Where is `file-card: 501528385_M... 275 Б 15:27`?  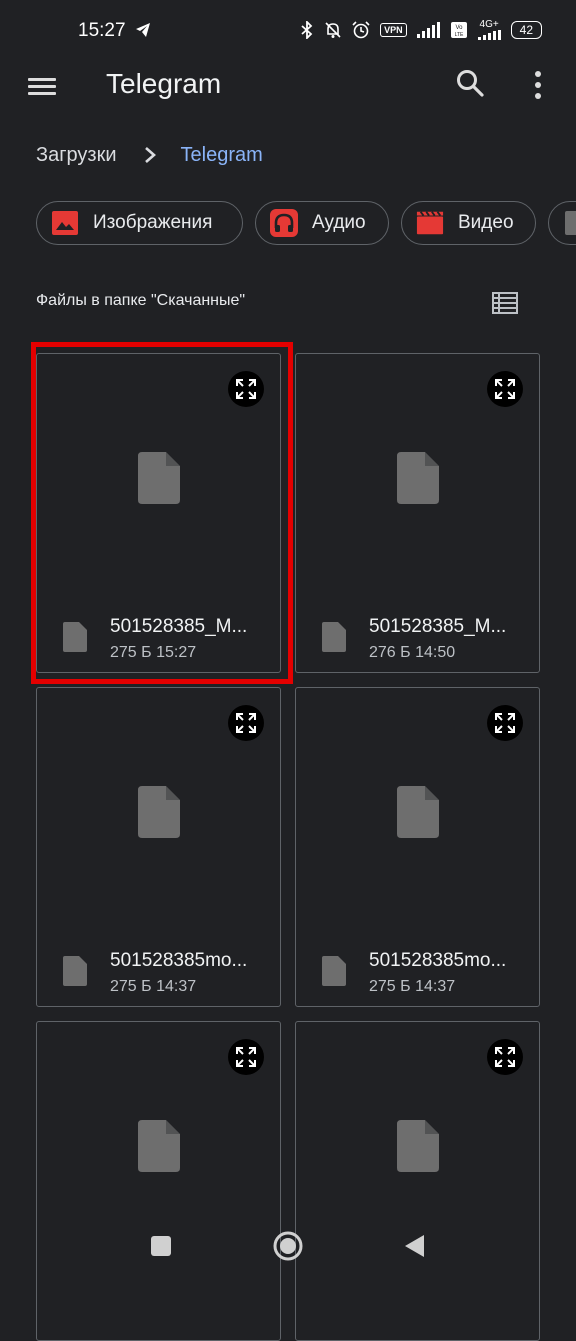 file-card: 501528385_M... 275 Б 15:27 is located at coordinates (158, 513).